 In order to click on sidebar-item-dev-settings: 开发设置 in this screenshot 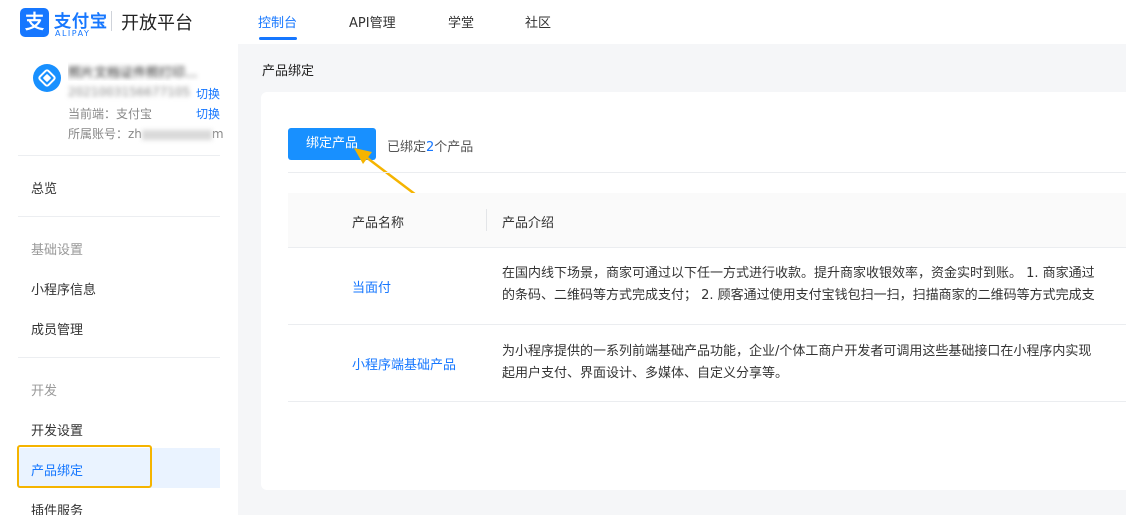, I will do `click(57, 429)`.